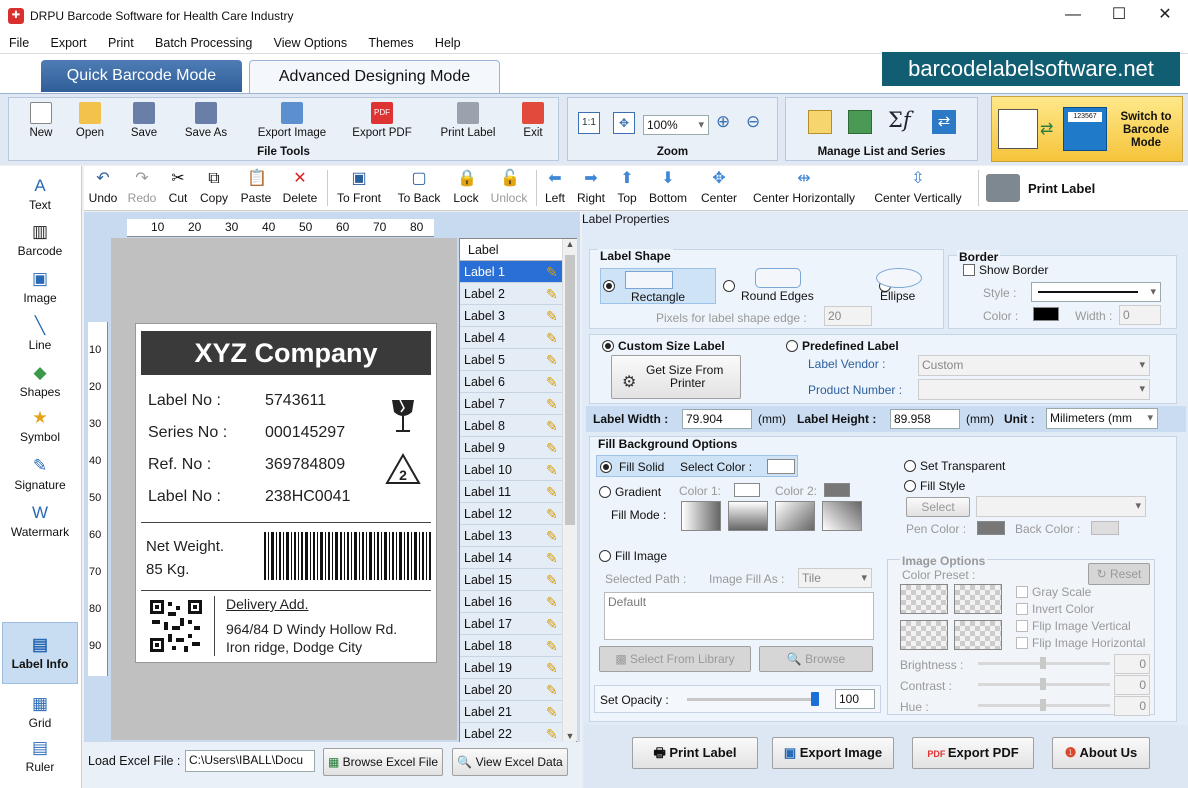 This screenshot has height=788, width=1188. Describe the element at coordinates (40, 521) in the screenshot. I see `watermark-tool: W Watermark` at that location.